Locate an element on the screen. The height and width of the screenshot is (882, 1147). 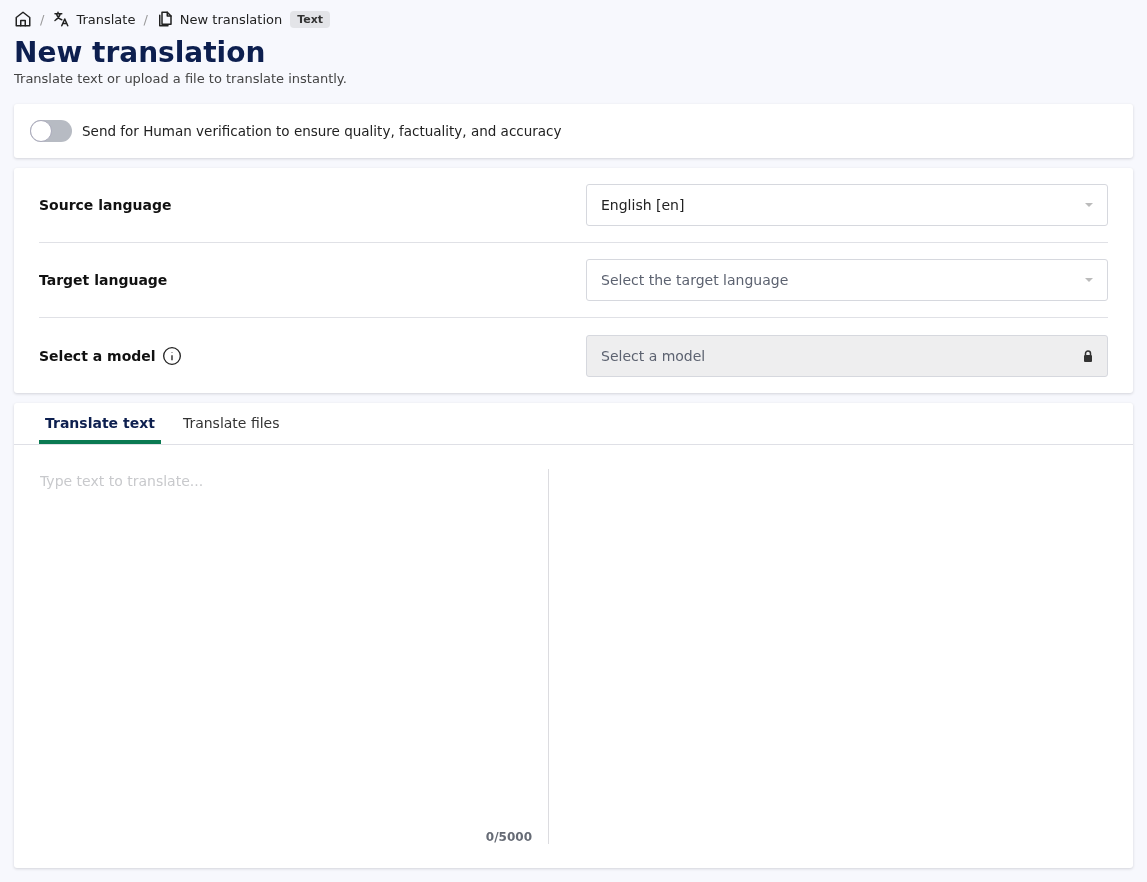
page-title: New translation is located at coordinates (140, 52).